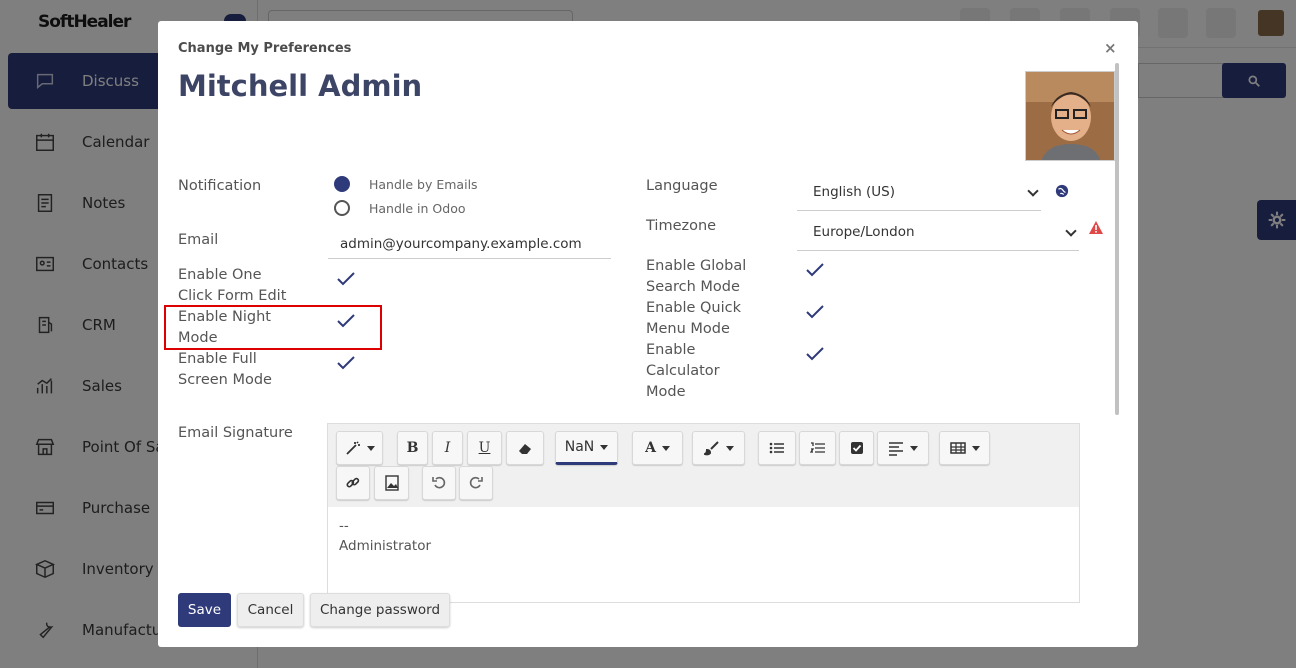 The width and height of the screenshot is (1296, 668). What do you see at coordinates (344, 526) in the screenshot?
I see `signature-line: --` at bounding box center [344, 526].